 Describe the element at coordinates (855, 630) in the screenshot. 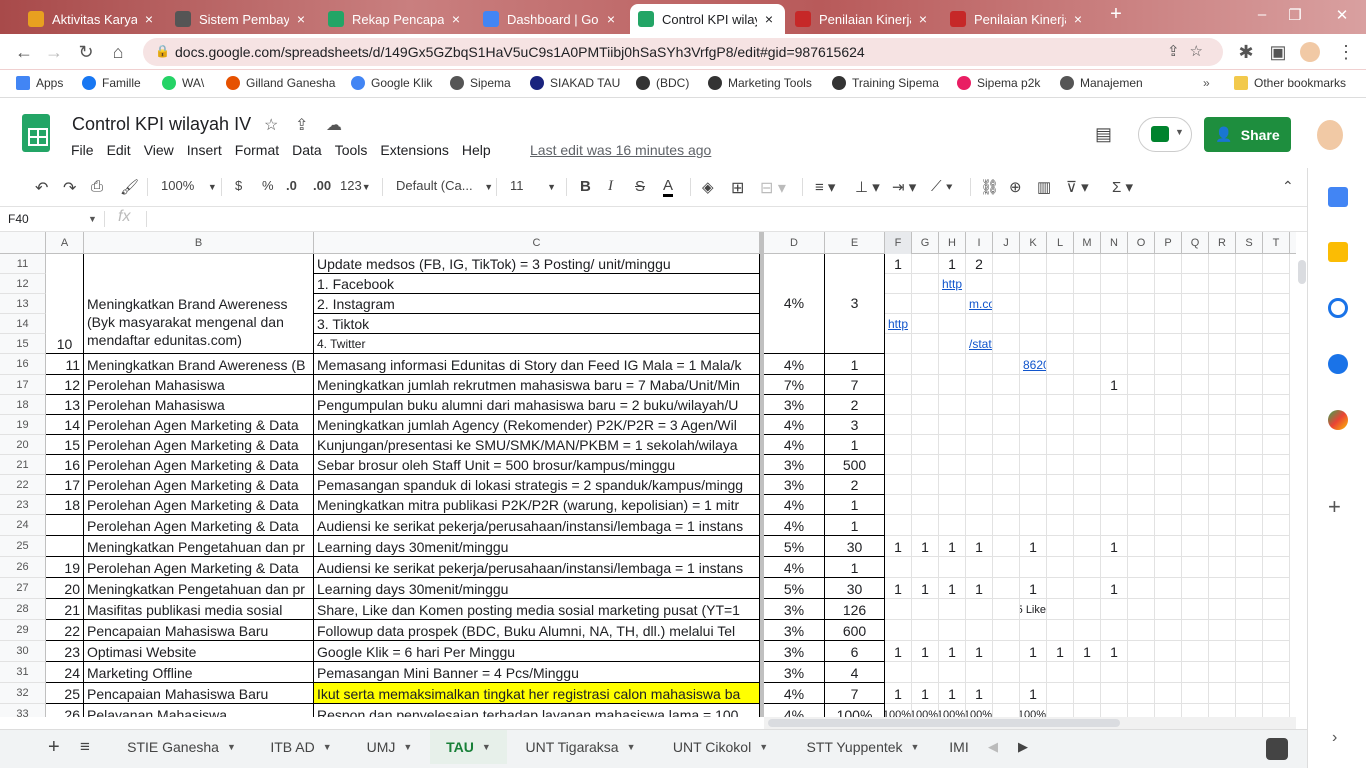

I see `kpi-target: 600` at that location.